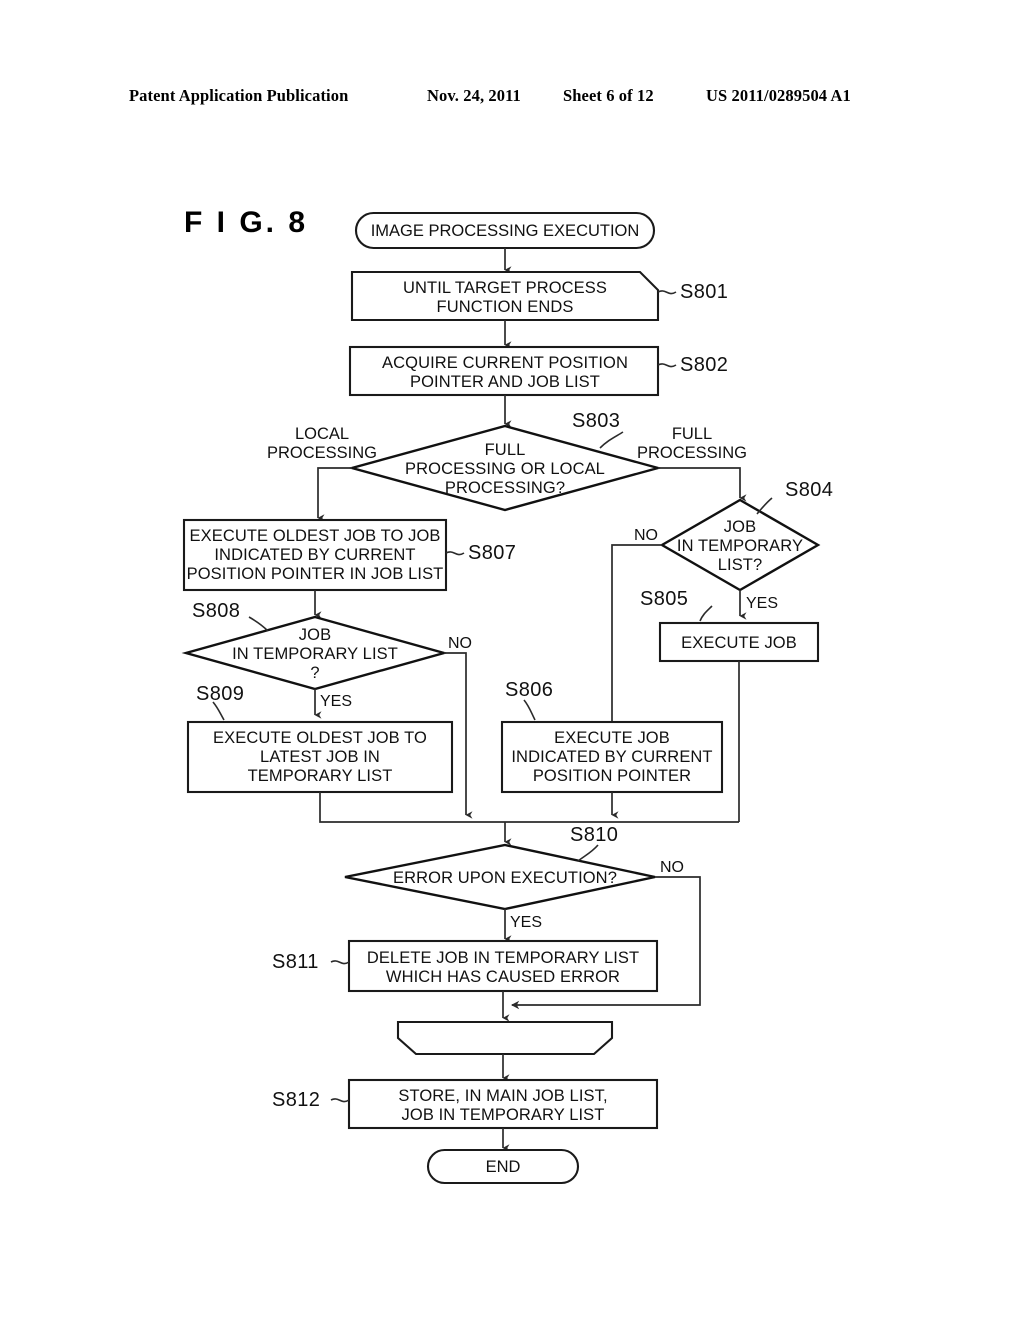 This screenshot has height=1320, width=1024. I want to click on node-s804-line-1: JOB, so click(740, 527).